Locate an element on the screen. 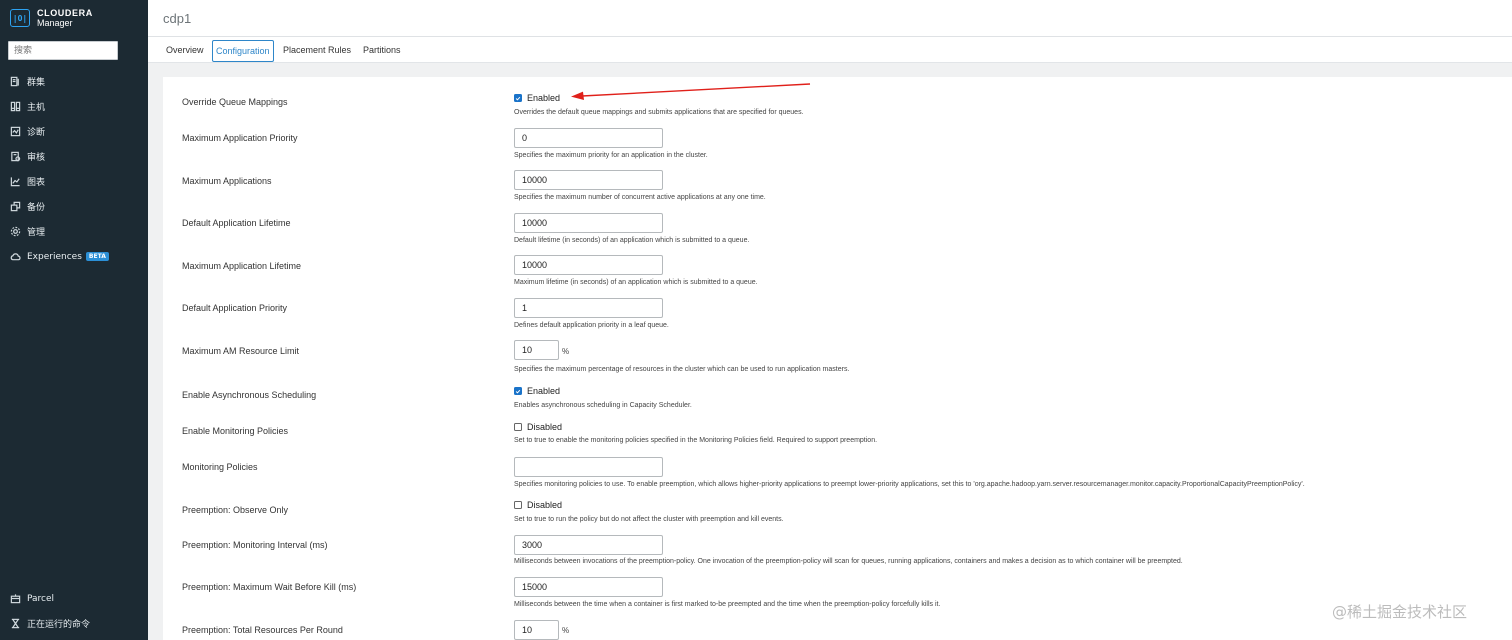  monitoring-enable-checkbox: Disabled is located at coordinates (538, 427).